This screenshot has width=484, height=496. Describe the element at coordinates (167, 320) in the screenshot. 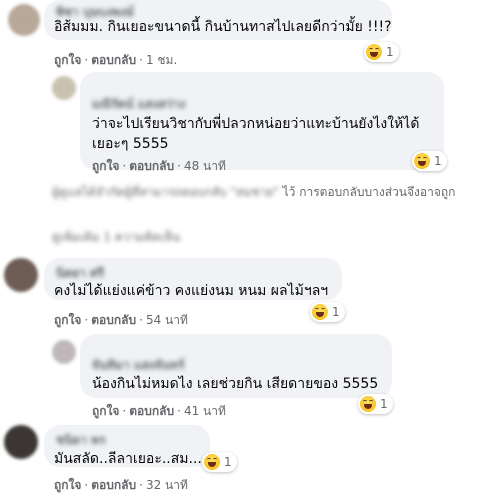

I see `timestamp: 54 นาที` at that location.